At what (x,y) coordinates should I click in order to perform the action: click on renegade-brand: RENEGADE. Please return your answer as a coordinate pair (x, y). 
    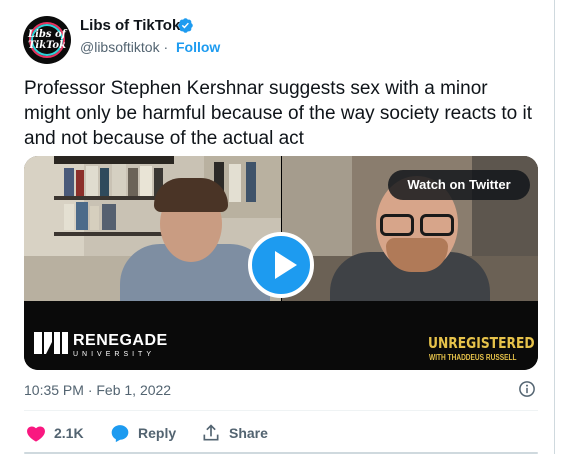
    Looking at the image, I should click on (120, 340).